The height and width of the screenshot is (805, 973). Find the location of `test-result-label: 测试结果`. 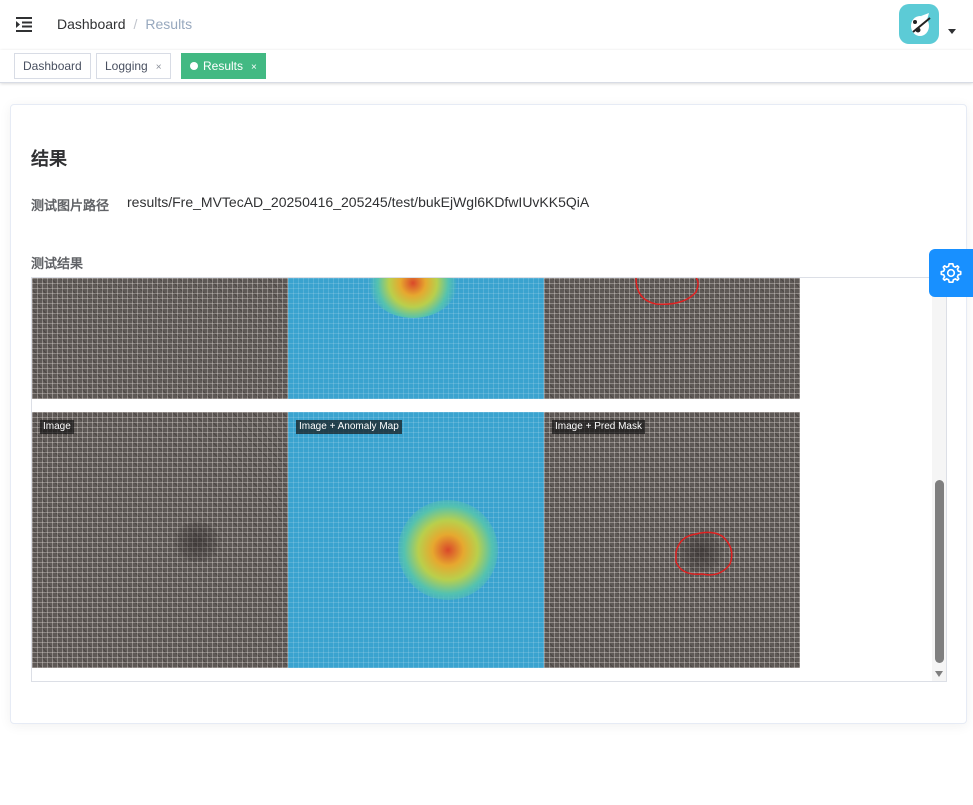

test-result-label: 测试结果 is located at coordinates (57, 263).